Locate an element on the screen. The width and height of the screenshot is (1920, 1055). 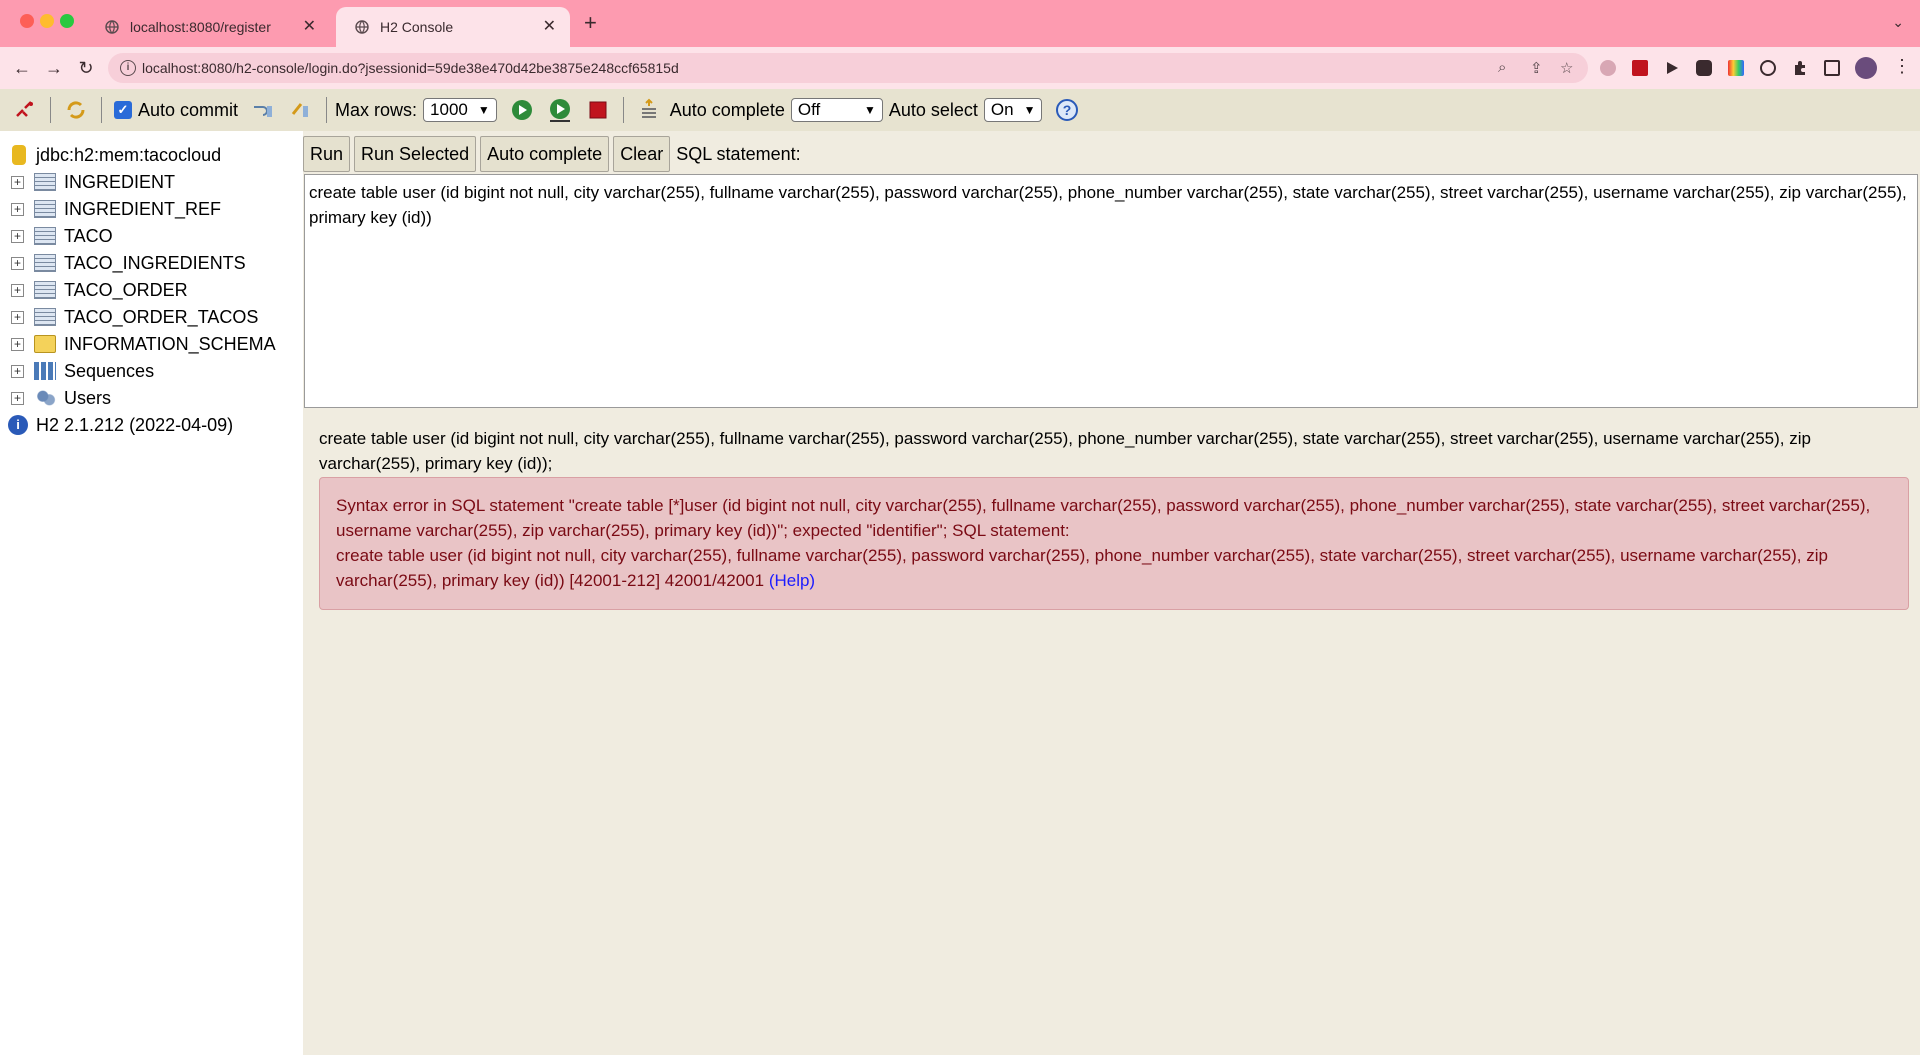
puzzle-extensions-icon is located at coordinates (1800, 68).